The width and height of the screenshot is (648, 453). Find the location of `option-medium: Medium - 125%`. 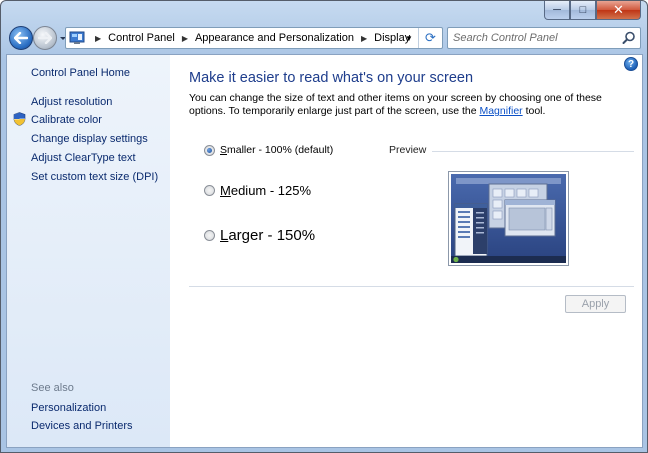

option-medium: Medium - 125% is located at coordinates (257, 190).